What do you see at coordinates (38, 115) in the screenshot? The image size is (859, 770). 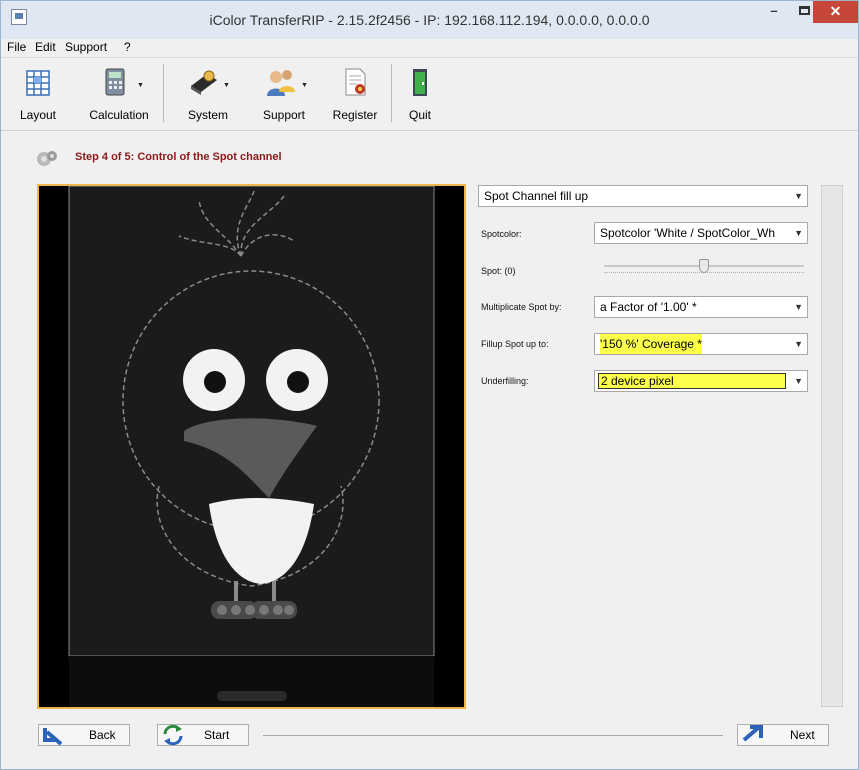 I see `layout-label: Layout` at bounding box center [38, 115].